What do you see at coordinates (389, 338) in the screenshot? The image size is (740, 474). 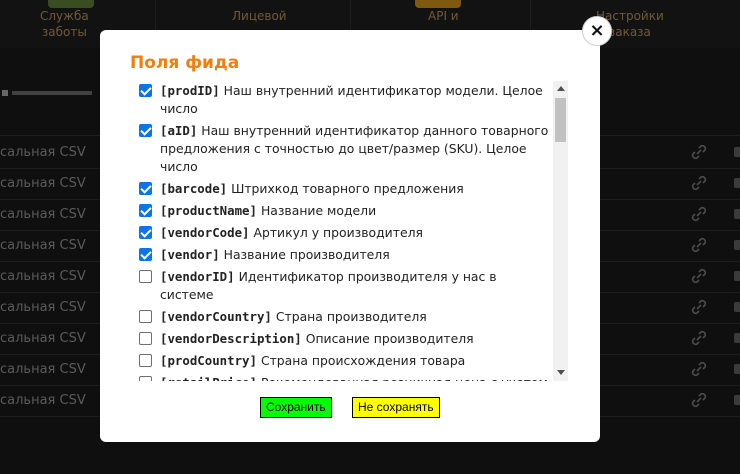 I see `field-description: Описание производителя` at bounding box center [389, 338].